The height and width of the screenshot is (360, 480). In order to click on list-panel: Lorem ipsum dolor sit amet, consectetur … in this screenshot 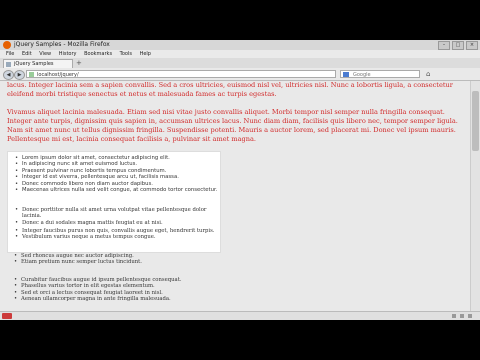, I will do `click(114, 202)`.